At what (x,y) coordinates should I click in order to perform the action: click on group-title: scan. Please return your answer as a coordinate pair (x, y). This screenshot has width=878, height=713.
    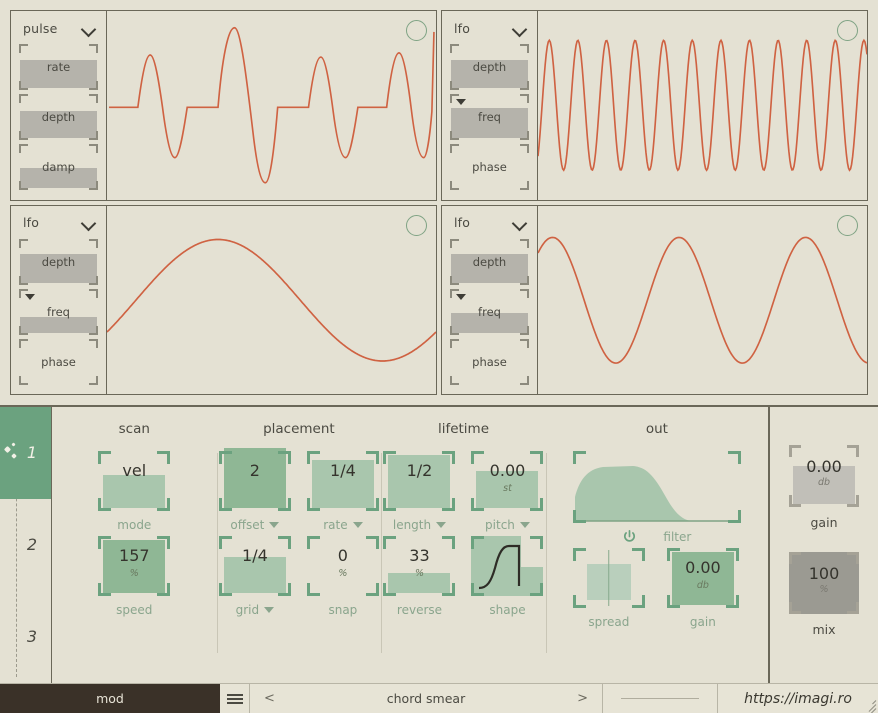
    Looking at the image, I should click on (134, 429).